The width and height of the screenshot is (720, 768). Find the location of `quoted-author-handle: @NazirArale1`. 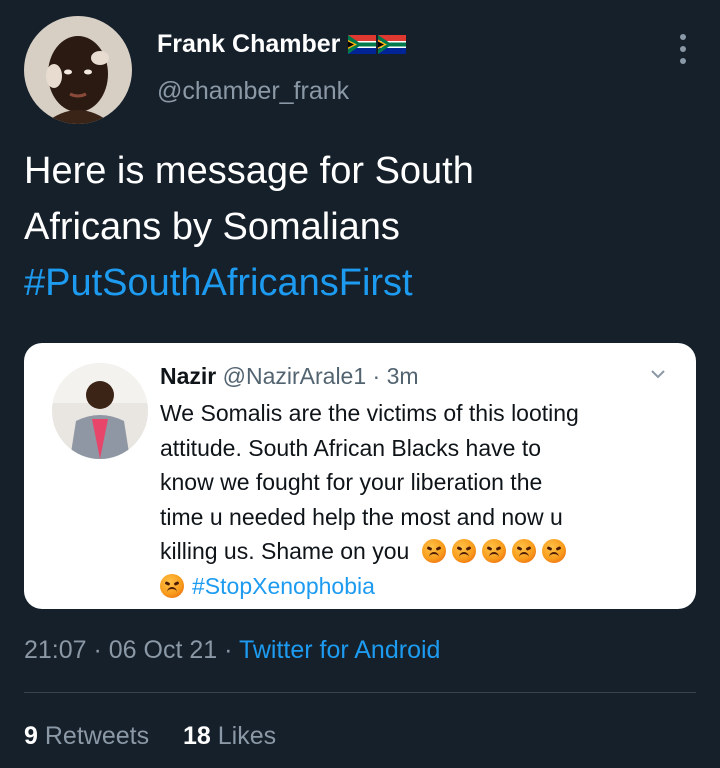

quoted-author-handle: @NazirArale1 is located at coordinates (295, 376).